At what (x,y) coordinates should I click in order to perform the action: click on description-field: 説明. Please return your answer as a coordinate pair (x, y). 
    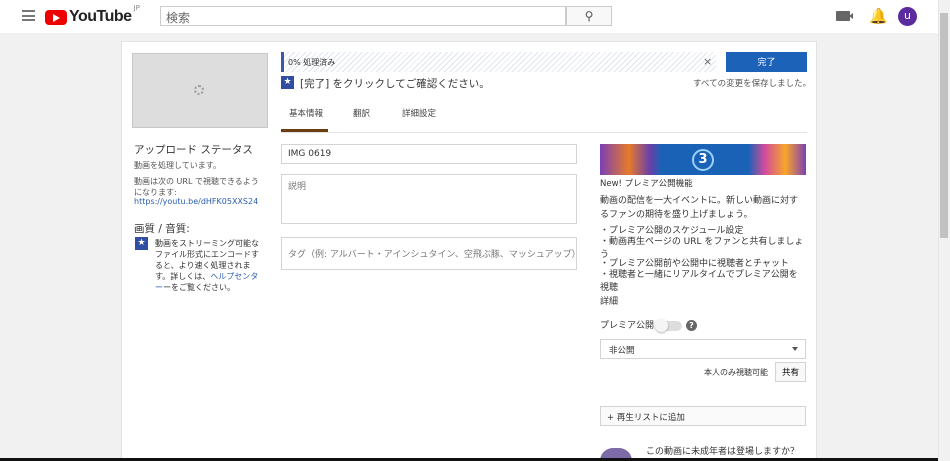
    Looking at the image, I should click on (429, 199).